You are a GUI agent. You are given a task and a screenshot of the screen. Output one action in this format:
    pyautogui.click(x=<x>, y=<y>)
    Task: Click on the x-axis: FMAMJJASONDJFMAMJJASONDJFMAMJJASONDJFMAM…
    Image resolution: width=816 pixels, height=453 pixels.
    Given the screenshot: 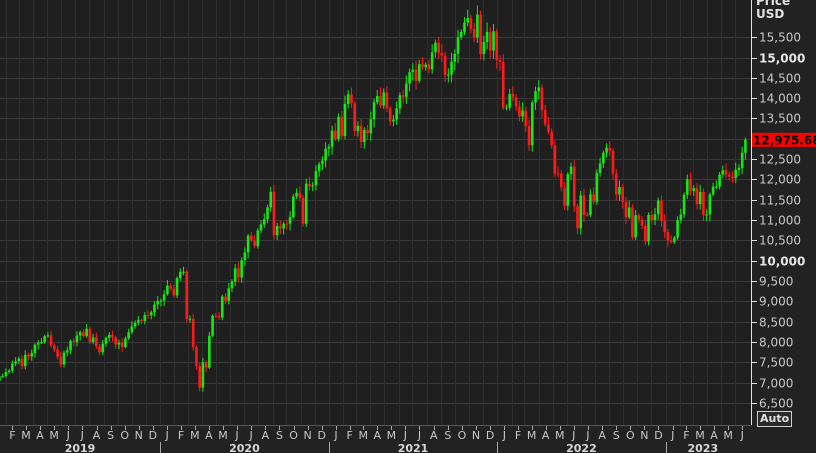 What is the action you would take?
    pyautogui.click(x=376, y=439)
    